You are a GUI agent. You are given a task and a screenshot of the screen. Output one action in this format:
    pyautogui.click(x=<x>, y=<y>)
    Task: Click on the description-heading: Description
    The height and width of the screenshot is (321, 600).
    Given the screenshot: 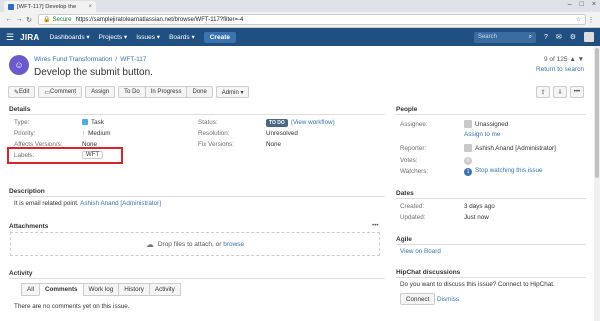 What is the action you would take?
    pyautogui.click(x=27, y=191)
    